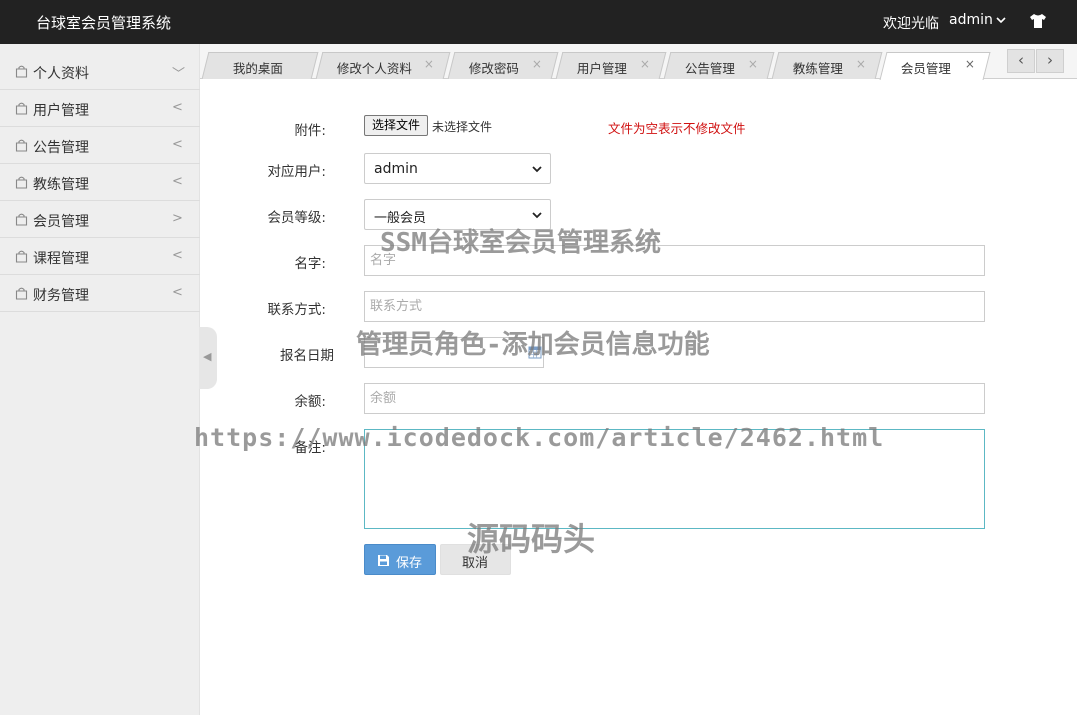 Image resolution: width=1077 pixels, height=715 pixels. Describe the element at coordinates (462, 127) in the screenshot. I see `file-status-text: 未选择文件` at that location.